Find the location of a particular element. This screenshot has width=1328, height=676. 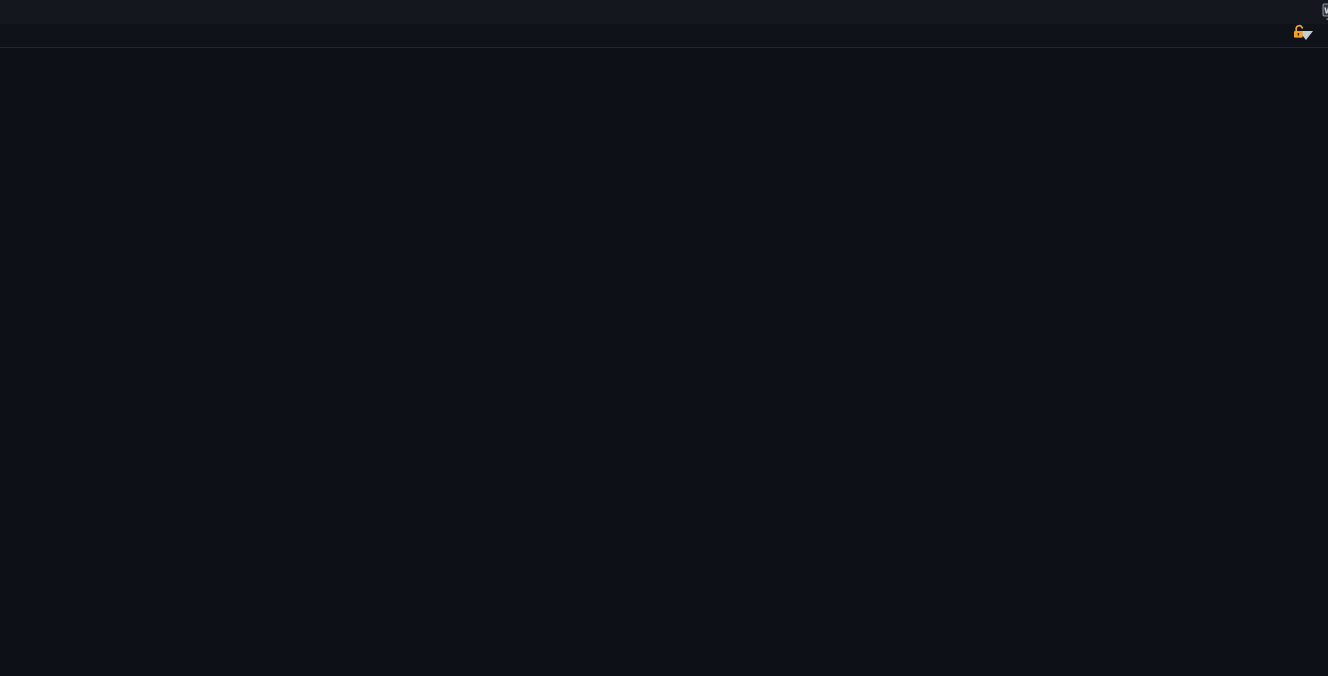

quote-header-bar: WP is located at coordinates (664, 12).